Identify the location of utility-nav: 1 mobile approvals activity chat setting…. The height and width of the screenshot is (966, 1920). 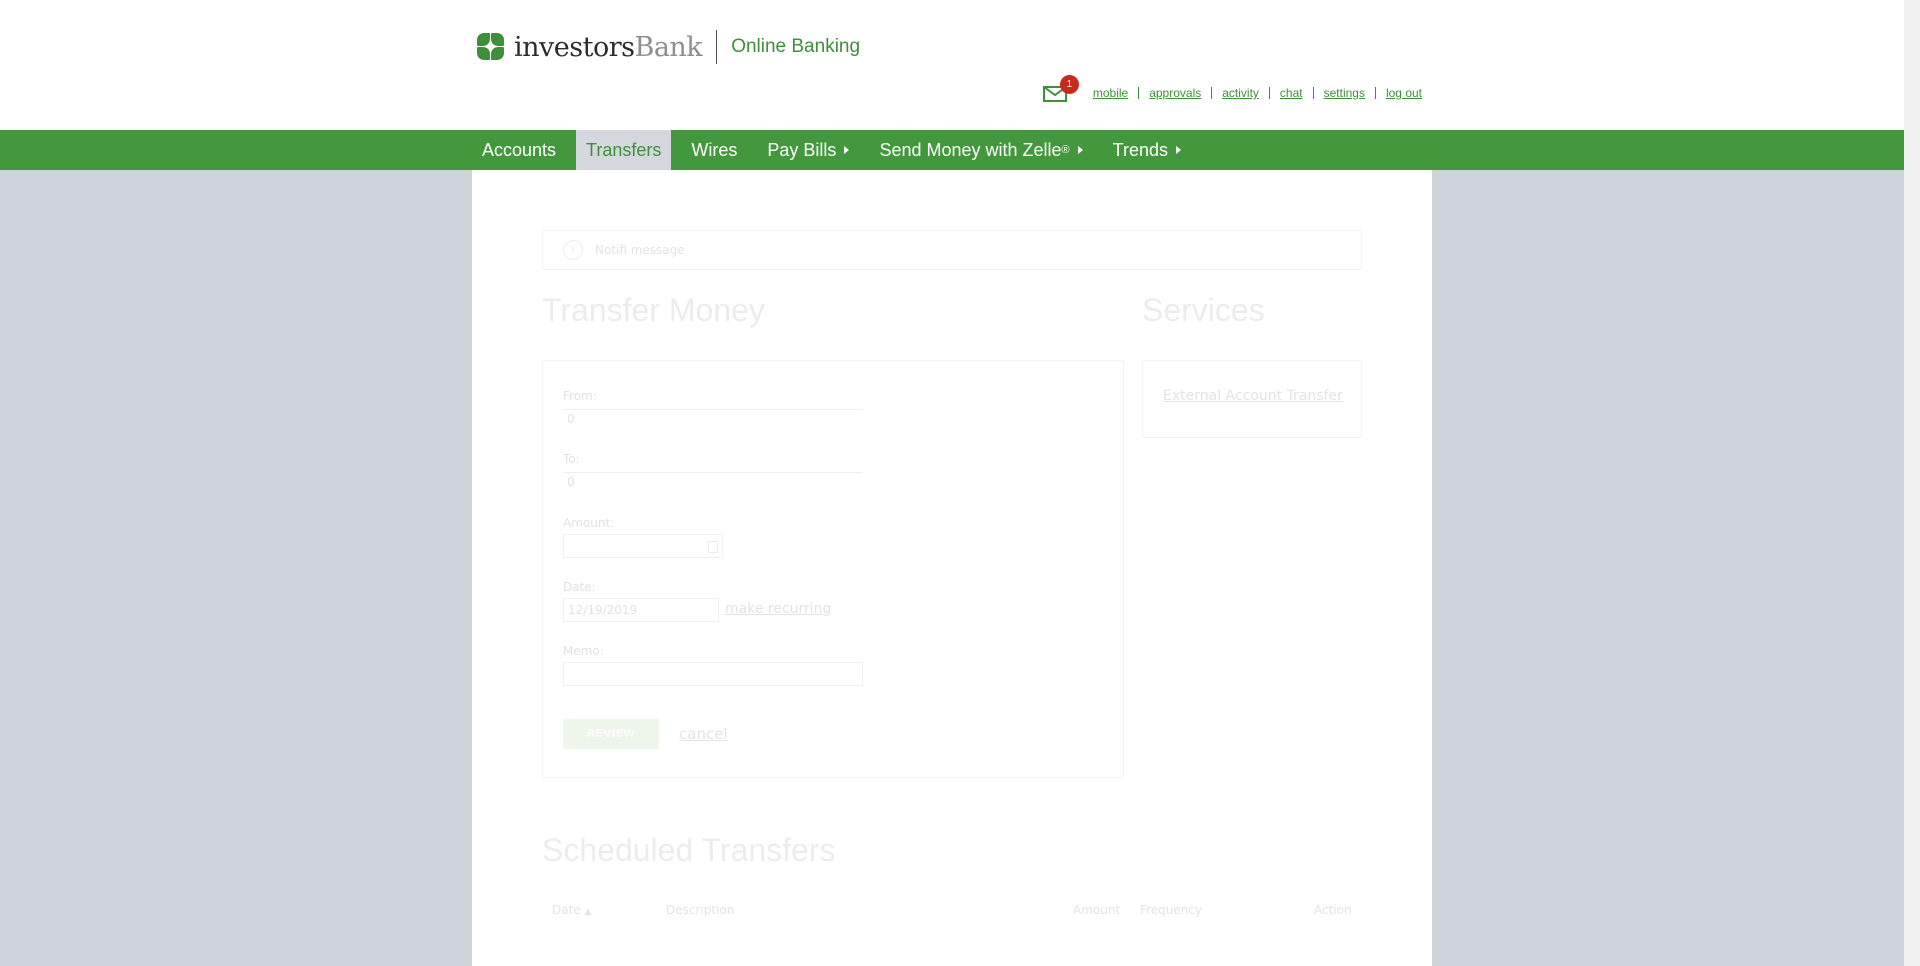
(1237, 88).